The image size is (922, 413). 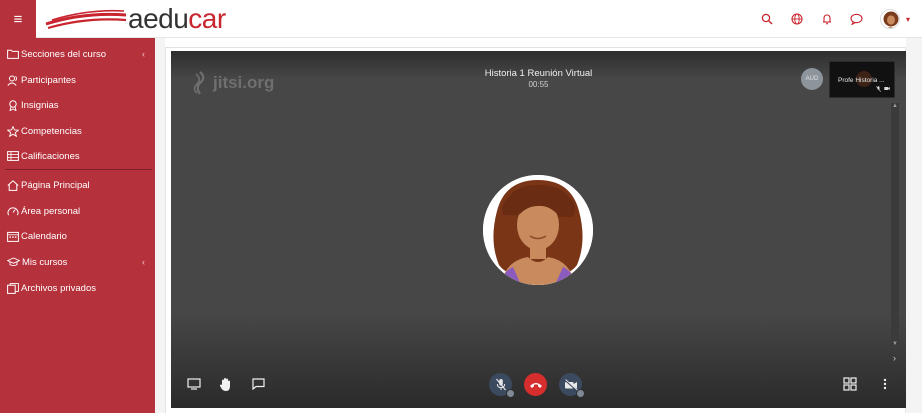 I want to click on sidebar-item-badges: Insignias, so click(x=33, y=105).